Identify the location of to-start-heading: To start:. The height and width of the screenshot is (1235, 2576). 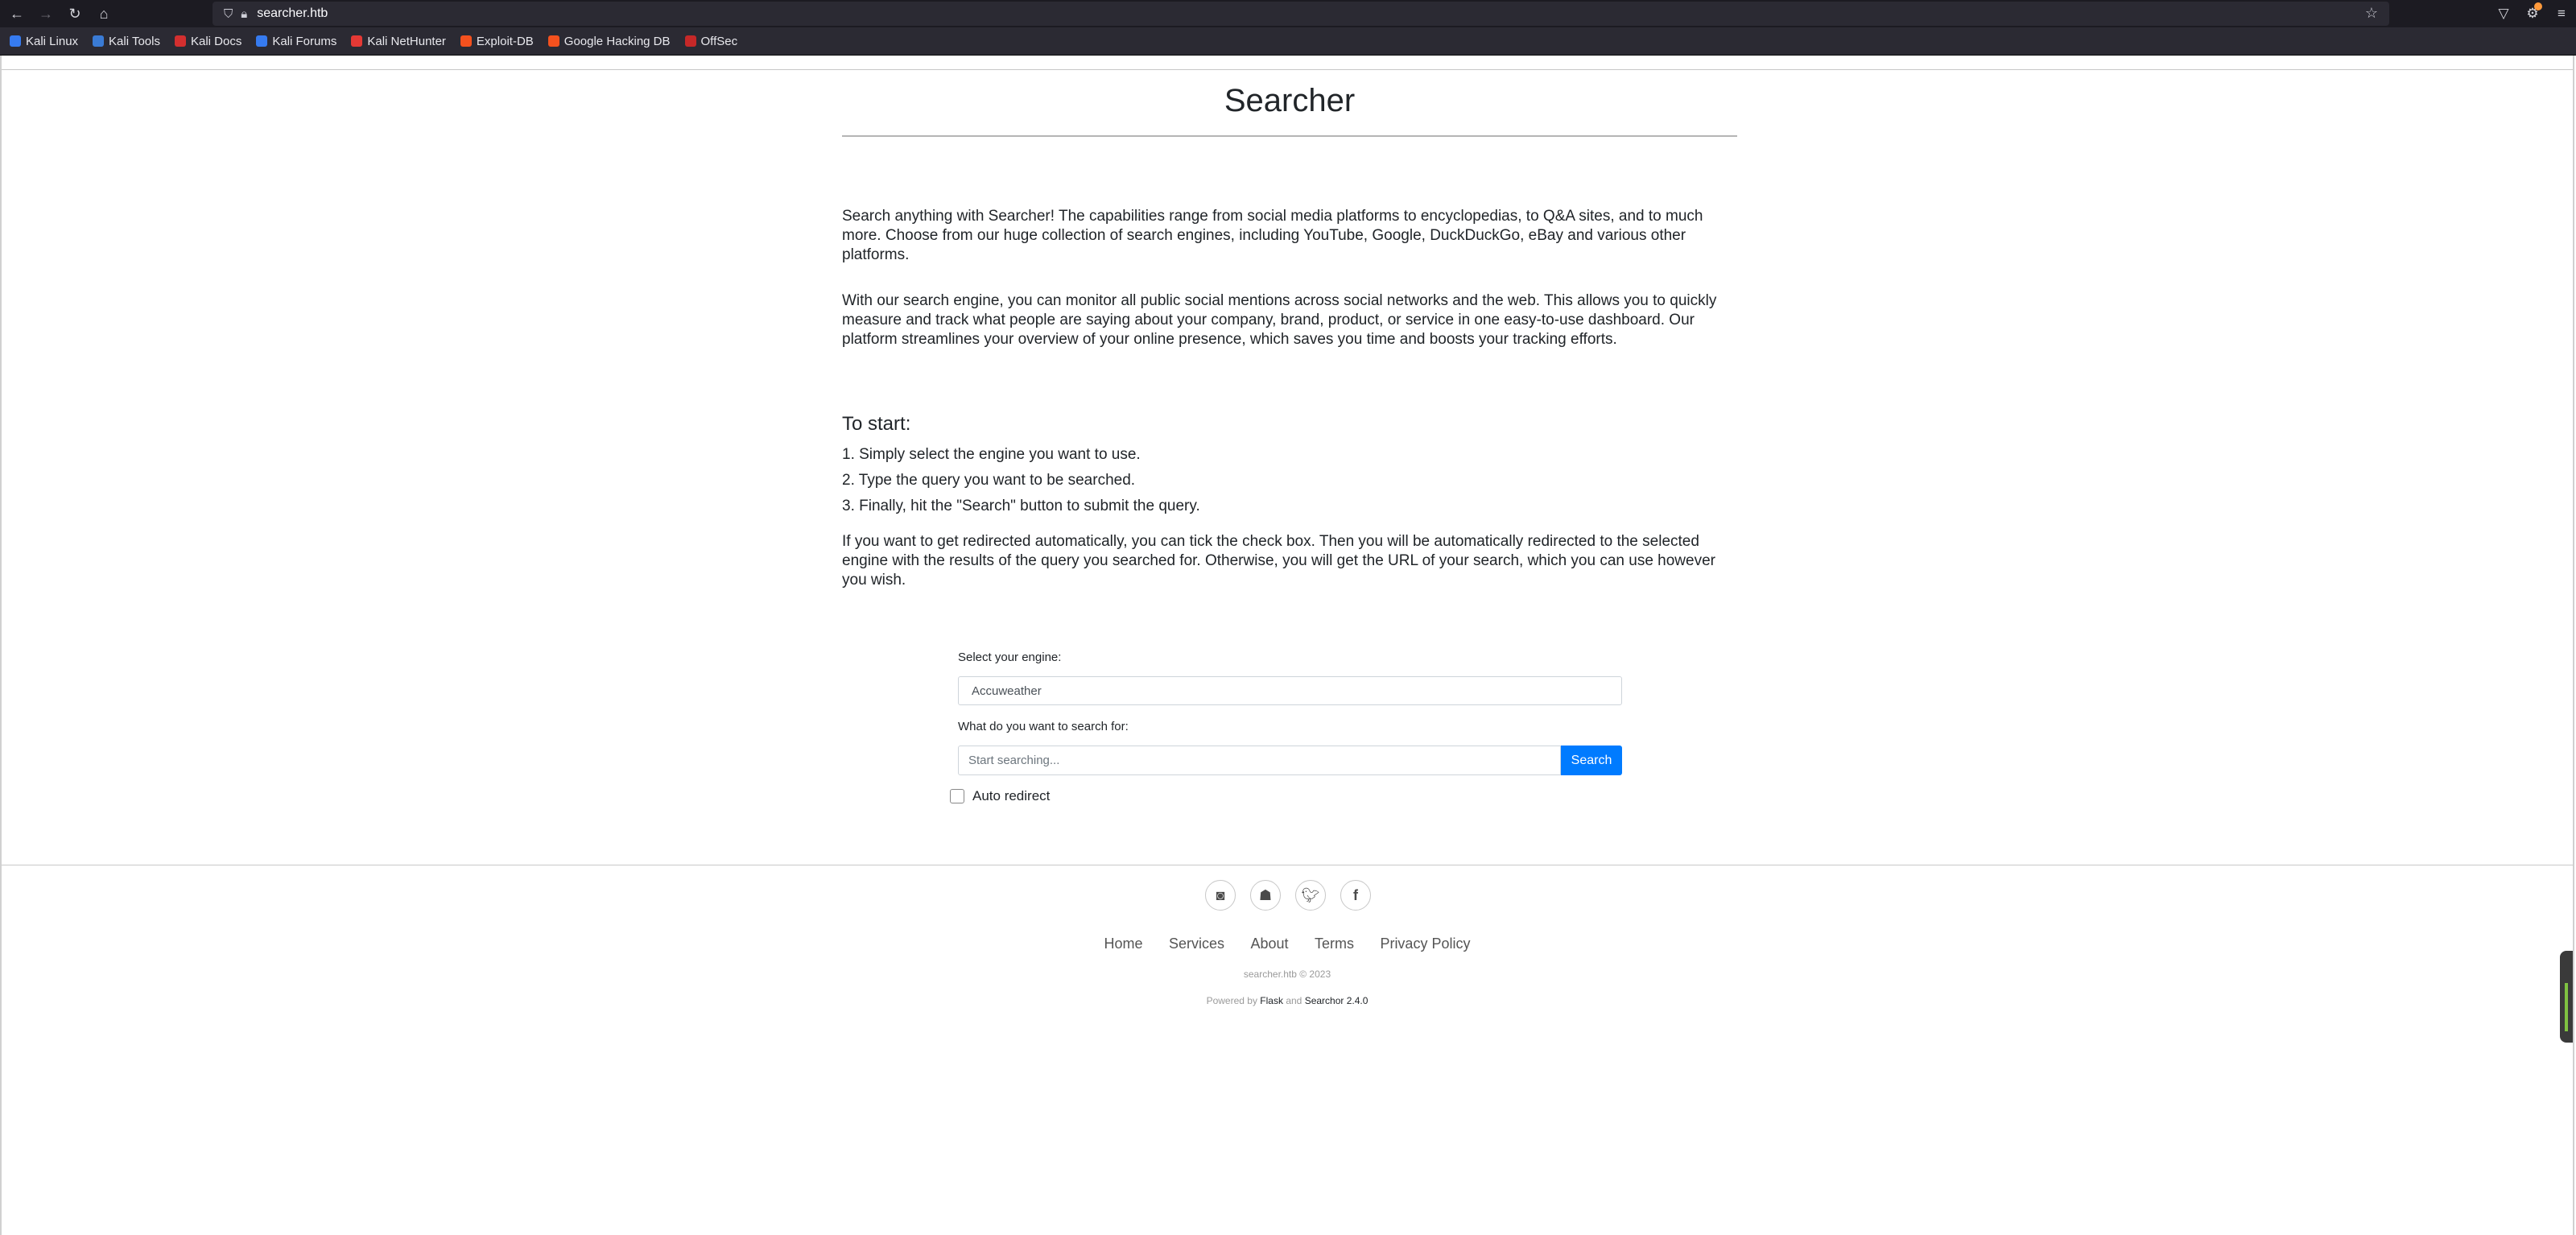
(876, 424).